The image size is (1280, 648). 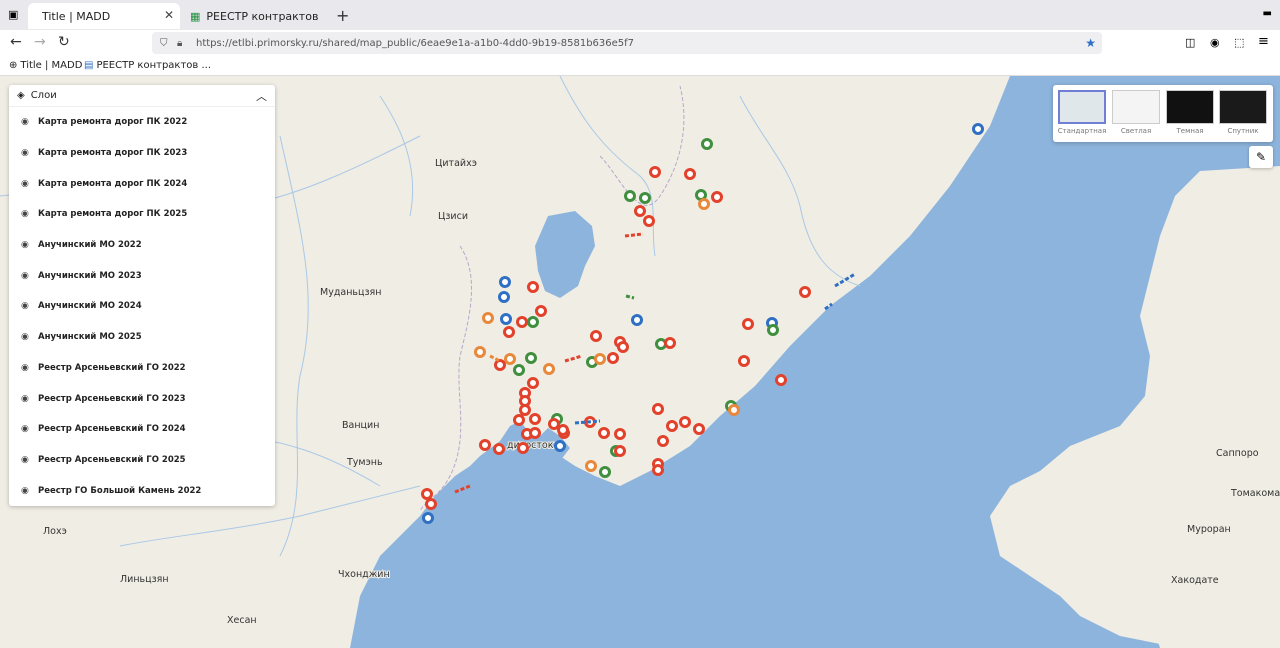 I want to click on basemap-dark-thumb, so click(x=1190, y=107).